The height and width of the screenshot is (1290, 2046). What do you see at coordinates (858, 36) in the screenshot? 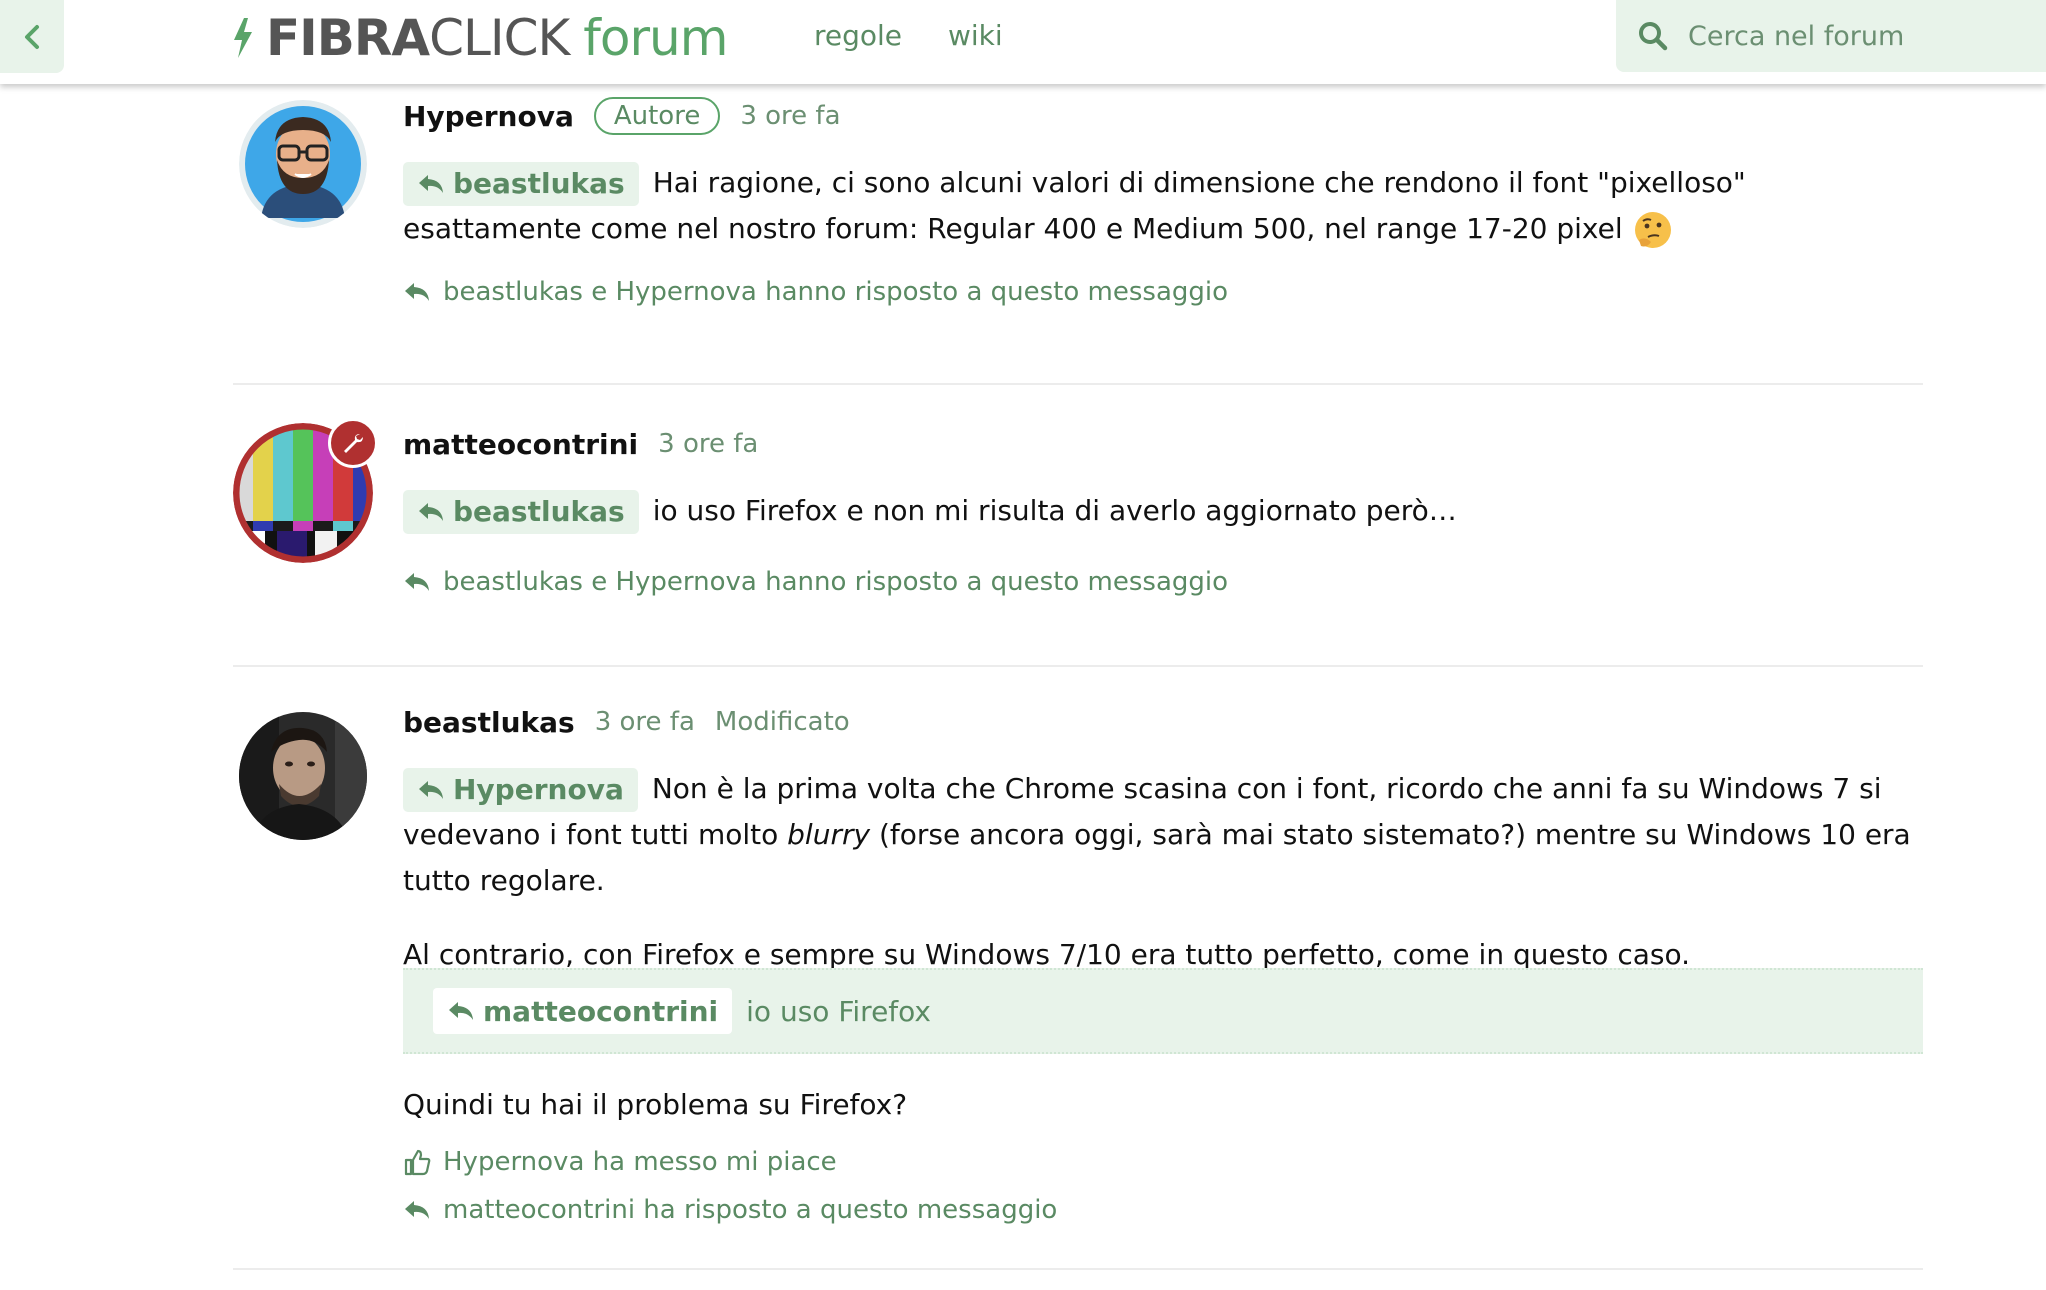
I see `nav-regole: regole` at bounding box center [858, 36].